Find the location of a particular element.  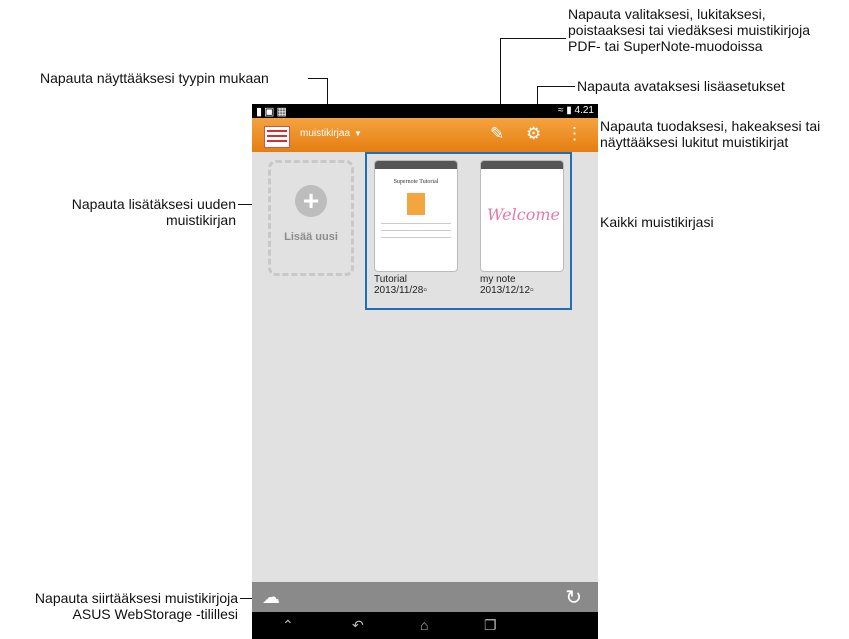

overflow-menu-icon: ⋮ is located at coordinates (574, 134).